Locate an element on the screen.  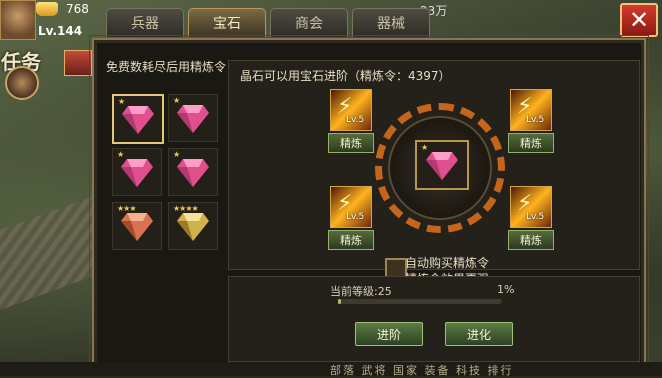
gem-slot: ★★★ is located at coordinates (137, 226).